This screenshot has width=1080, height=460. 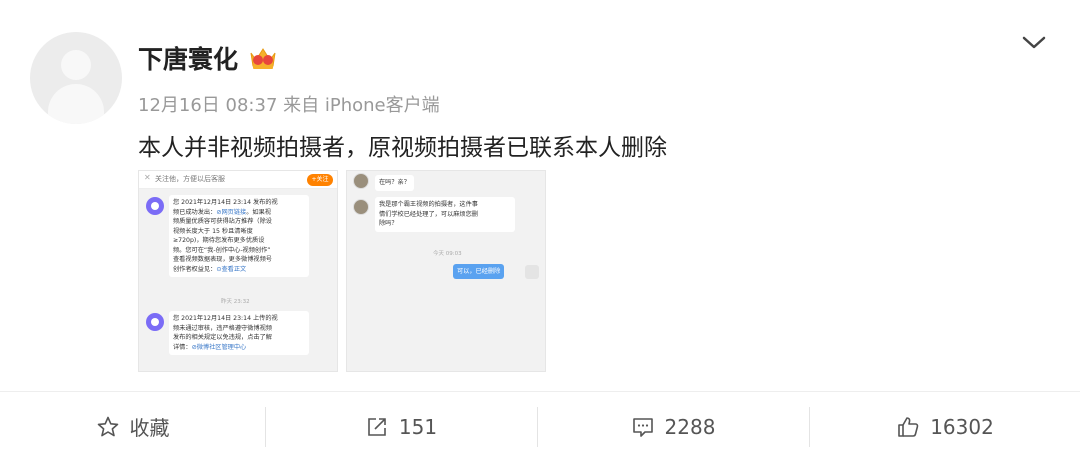 I want to click on like-count: 16302, so click(x=962, y=426).